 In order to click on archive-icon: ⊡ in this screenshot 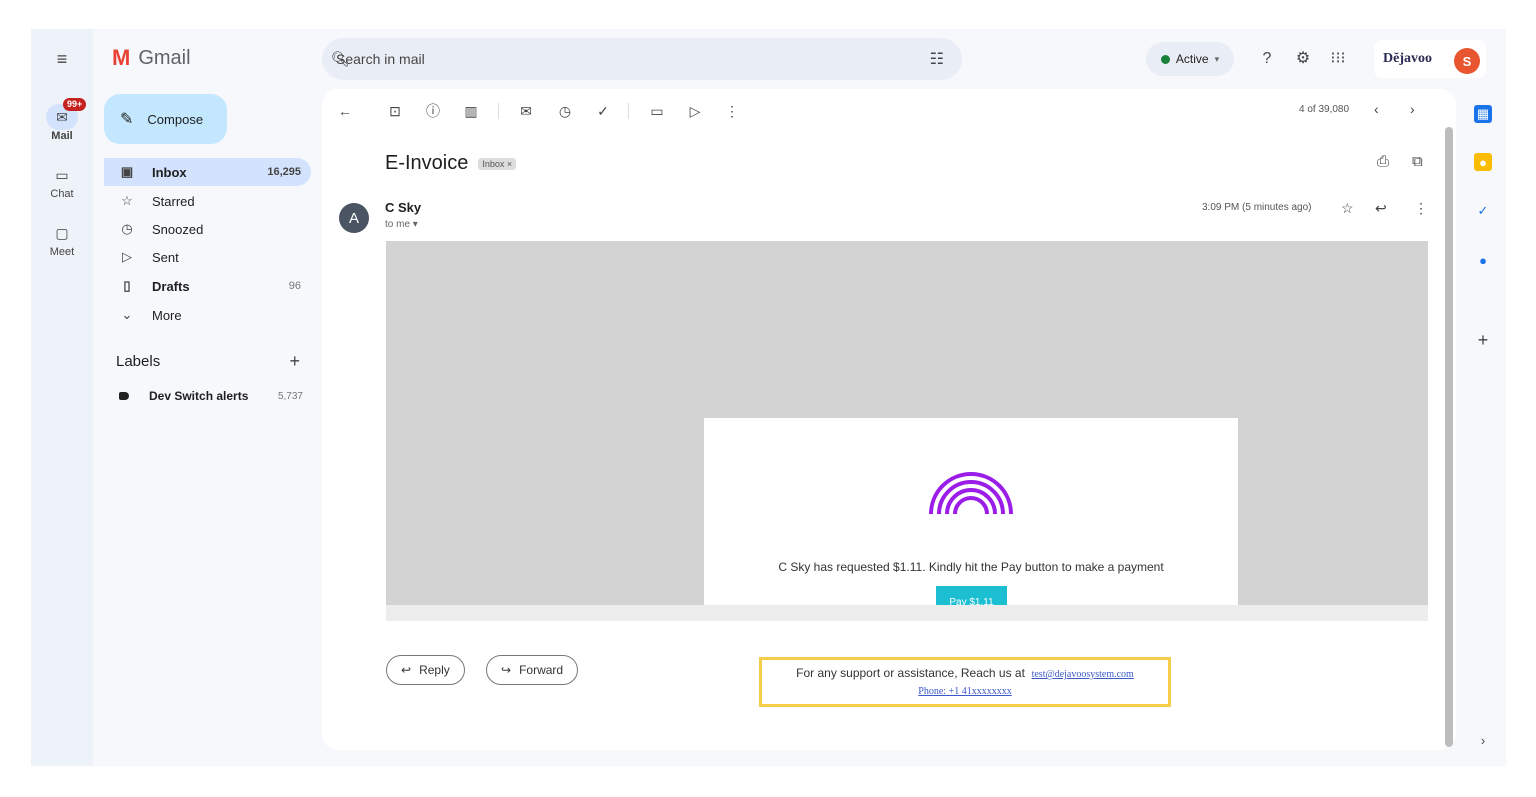, I will do `click(395, 111)`.